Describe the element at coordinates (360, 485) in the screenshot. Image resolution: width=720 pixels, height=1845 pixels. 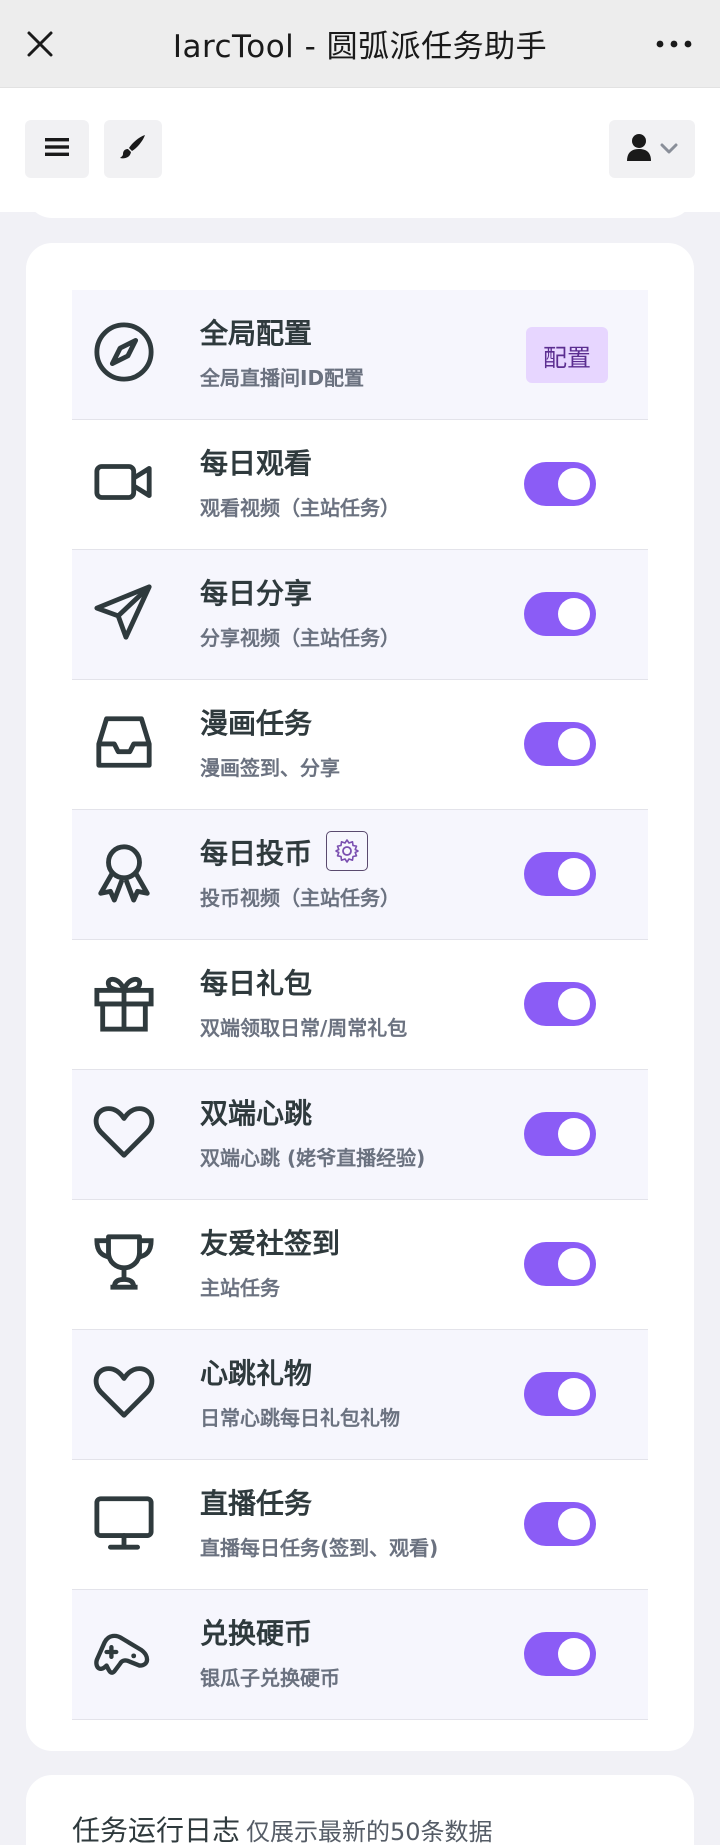
I see `task-row-daily-watch: 每日观看 观看视频（主站任务）` at that location.